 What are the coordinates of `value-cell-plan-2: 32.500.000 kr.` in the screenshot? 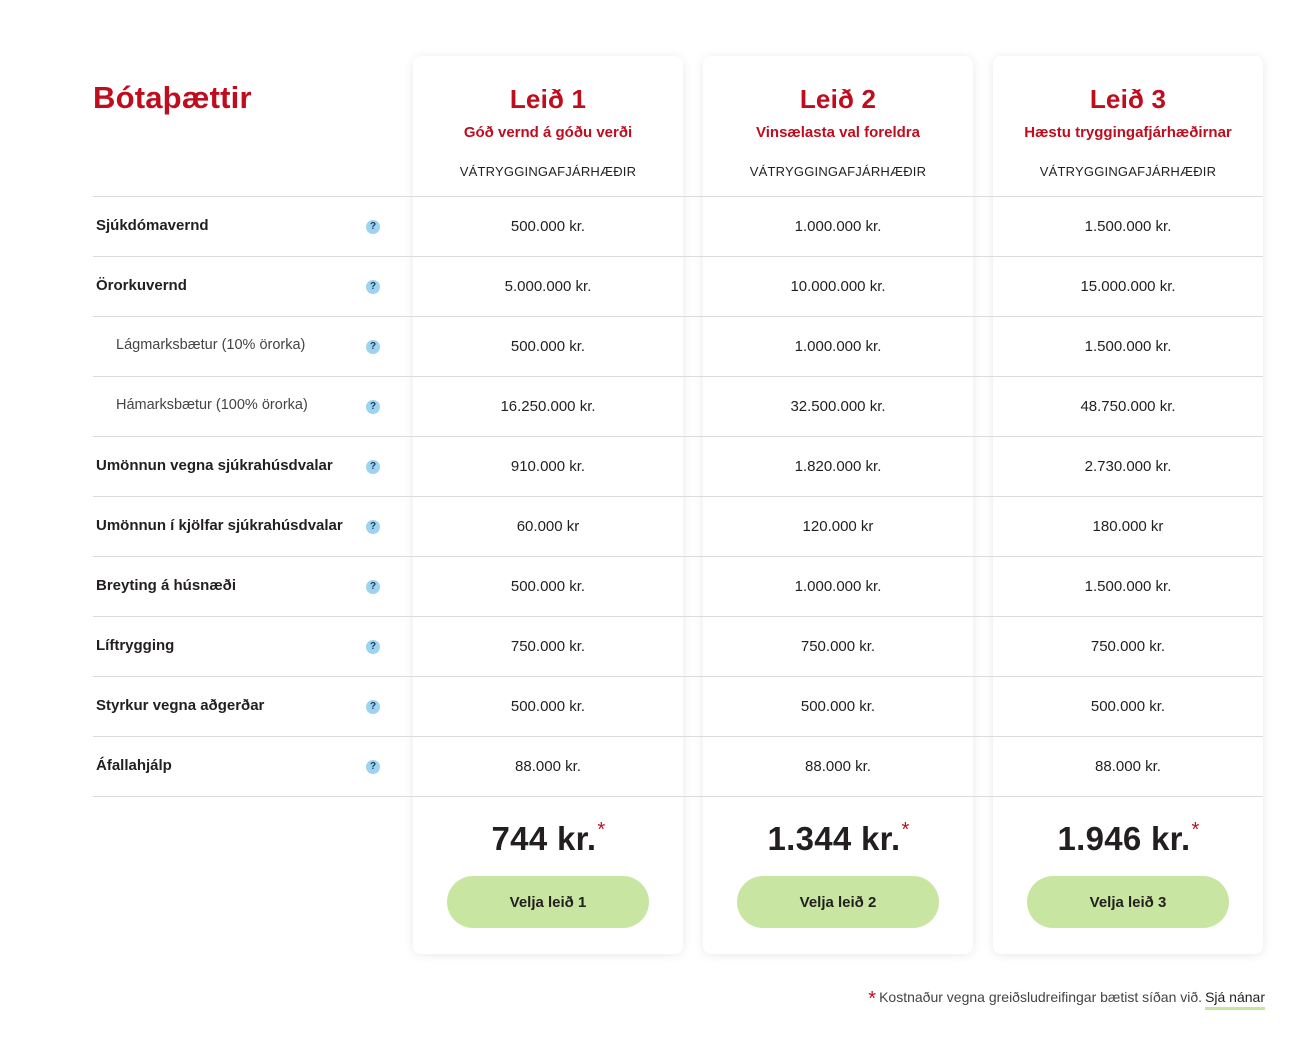 It's located at (838, 406).